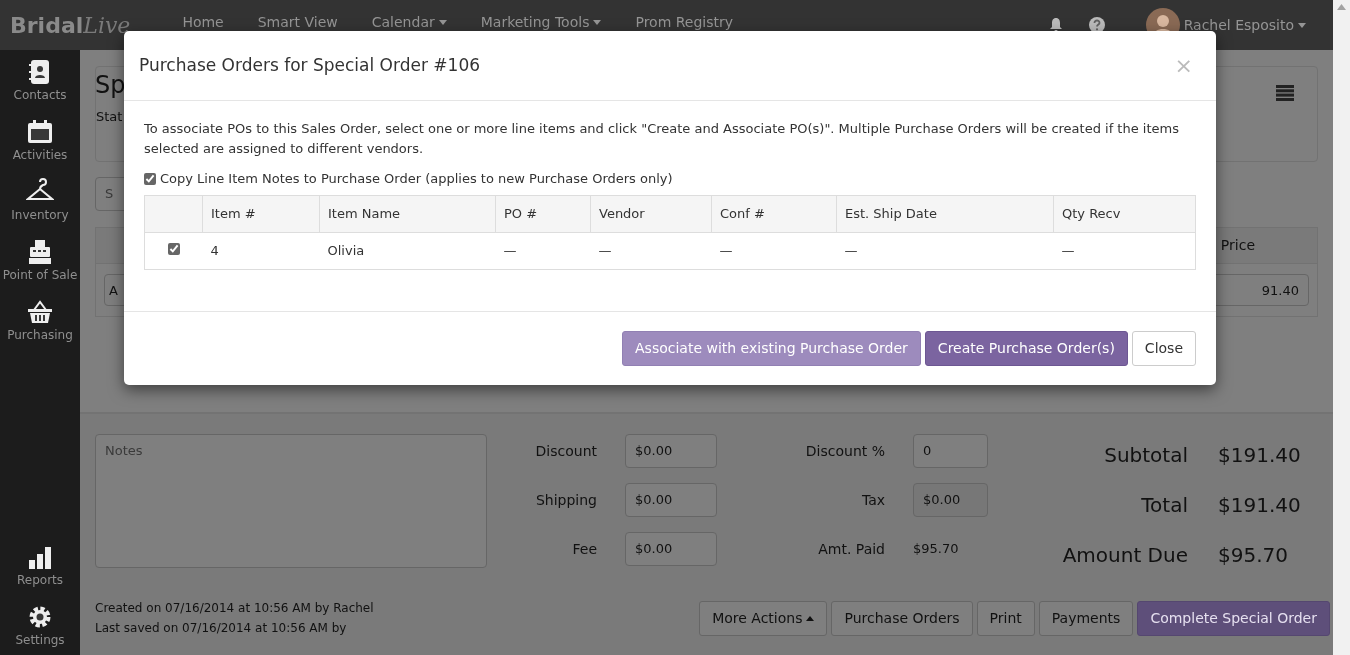  I want to click on sidebar-item: Point of Sale, so click(40, 260).